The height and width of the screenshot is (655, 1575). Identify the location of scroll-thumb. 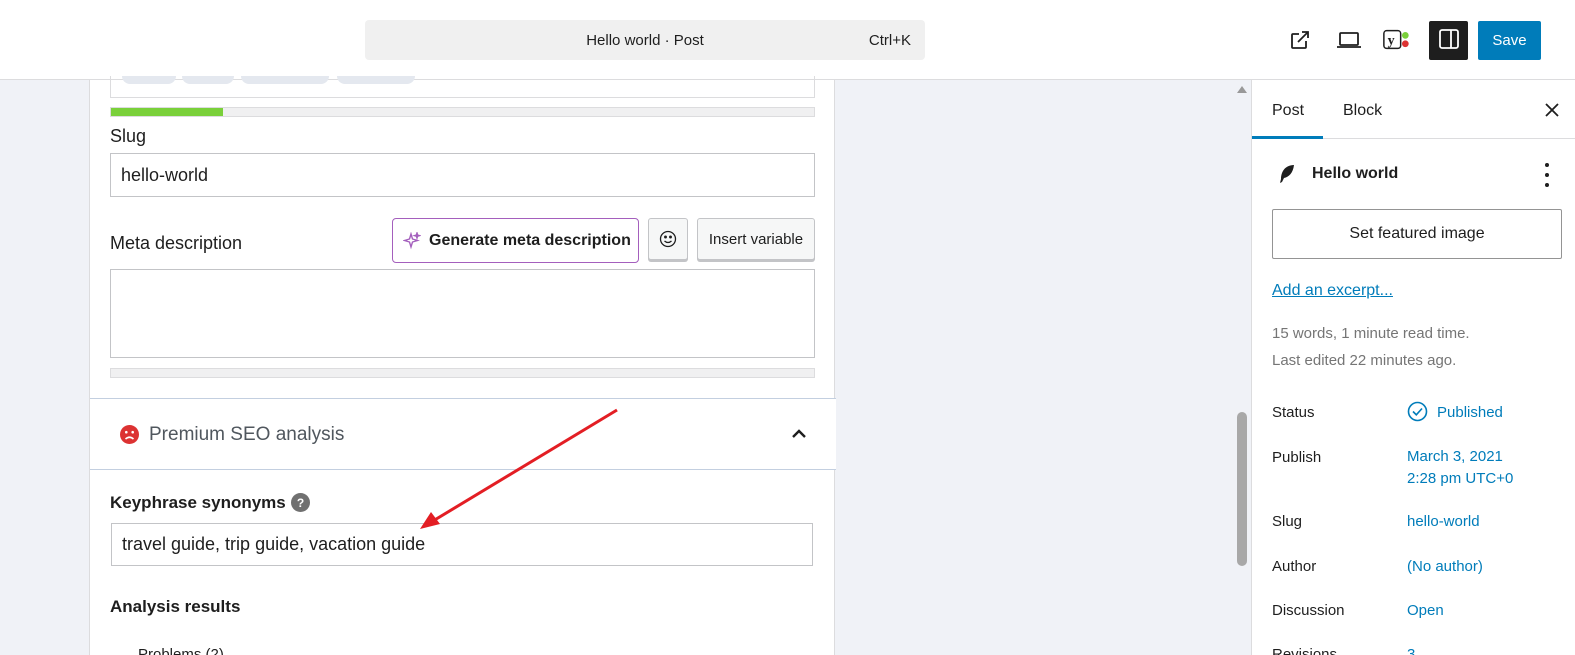
(1242, 489).